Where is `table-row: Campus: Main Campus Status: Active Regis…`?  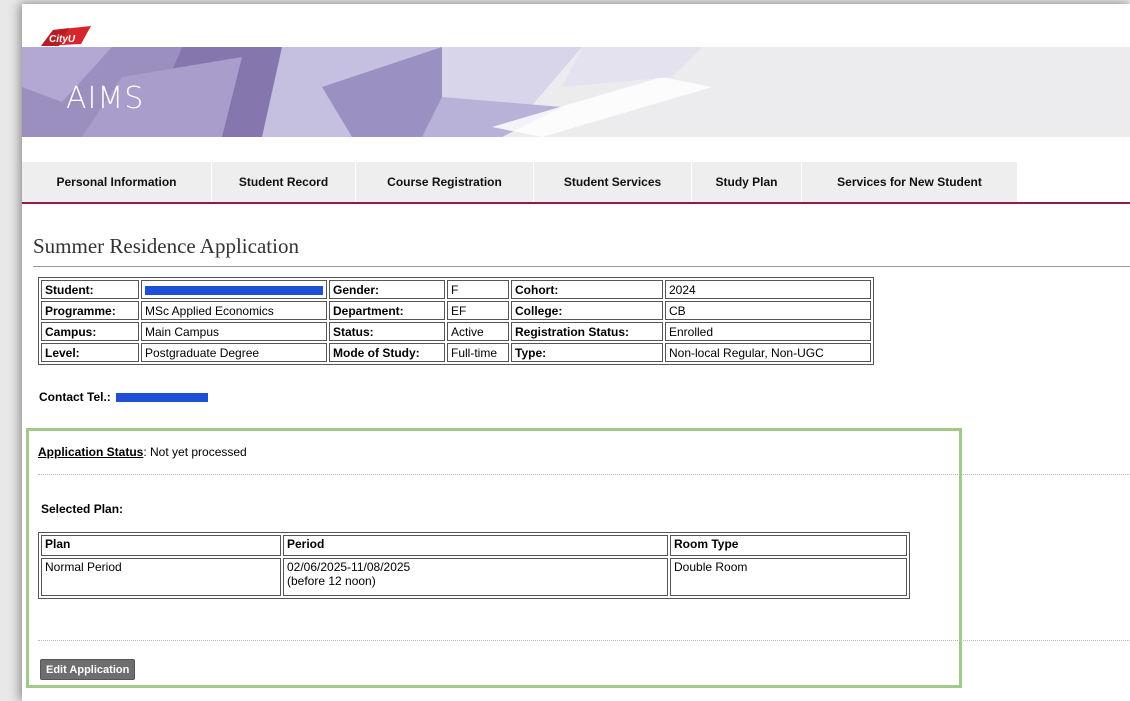
table-row: Campus: Main Campus Status: Active Regis… is located at coordinates (456, 331).